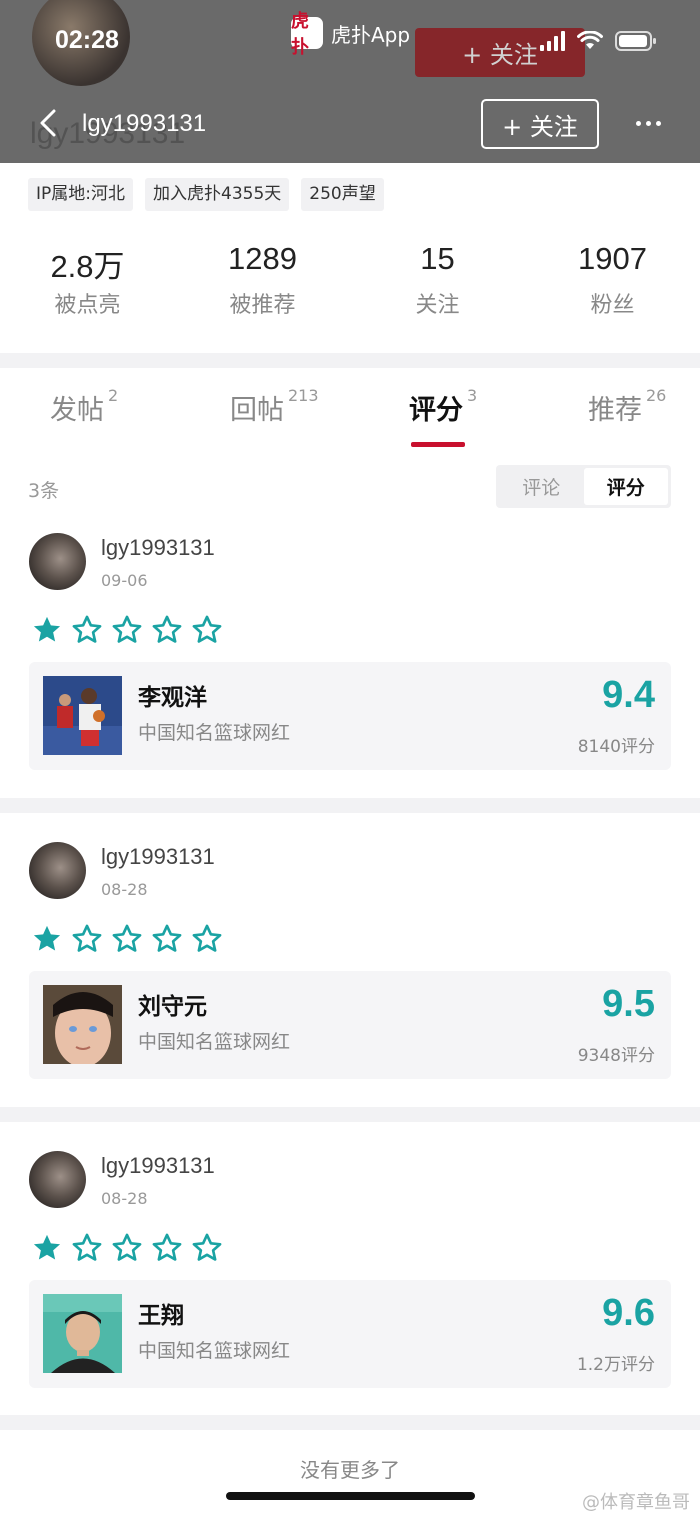 The height and width of the screenshot is (1515, 700). I want to click on signal-icon, so click(552, 41).